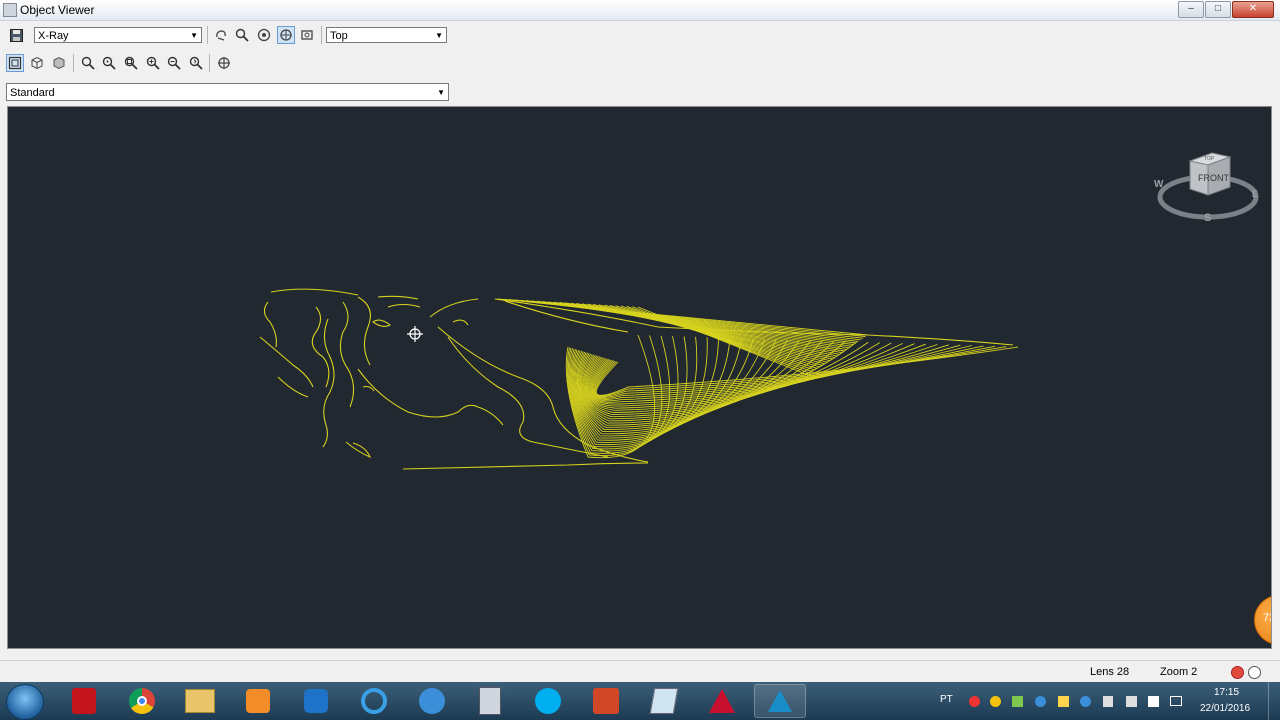  Describe the element at coordinates (196, 63) in the screenshot. I see `zoom-previous-icon` at that location.